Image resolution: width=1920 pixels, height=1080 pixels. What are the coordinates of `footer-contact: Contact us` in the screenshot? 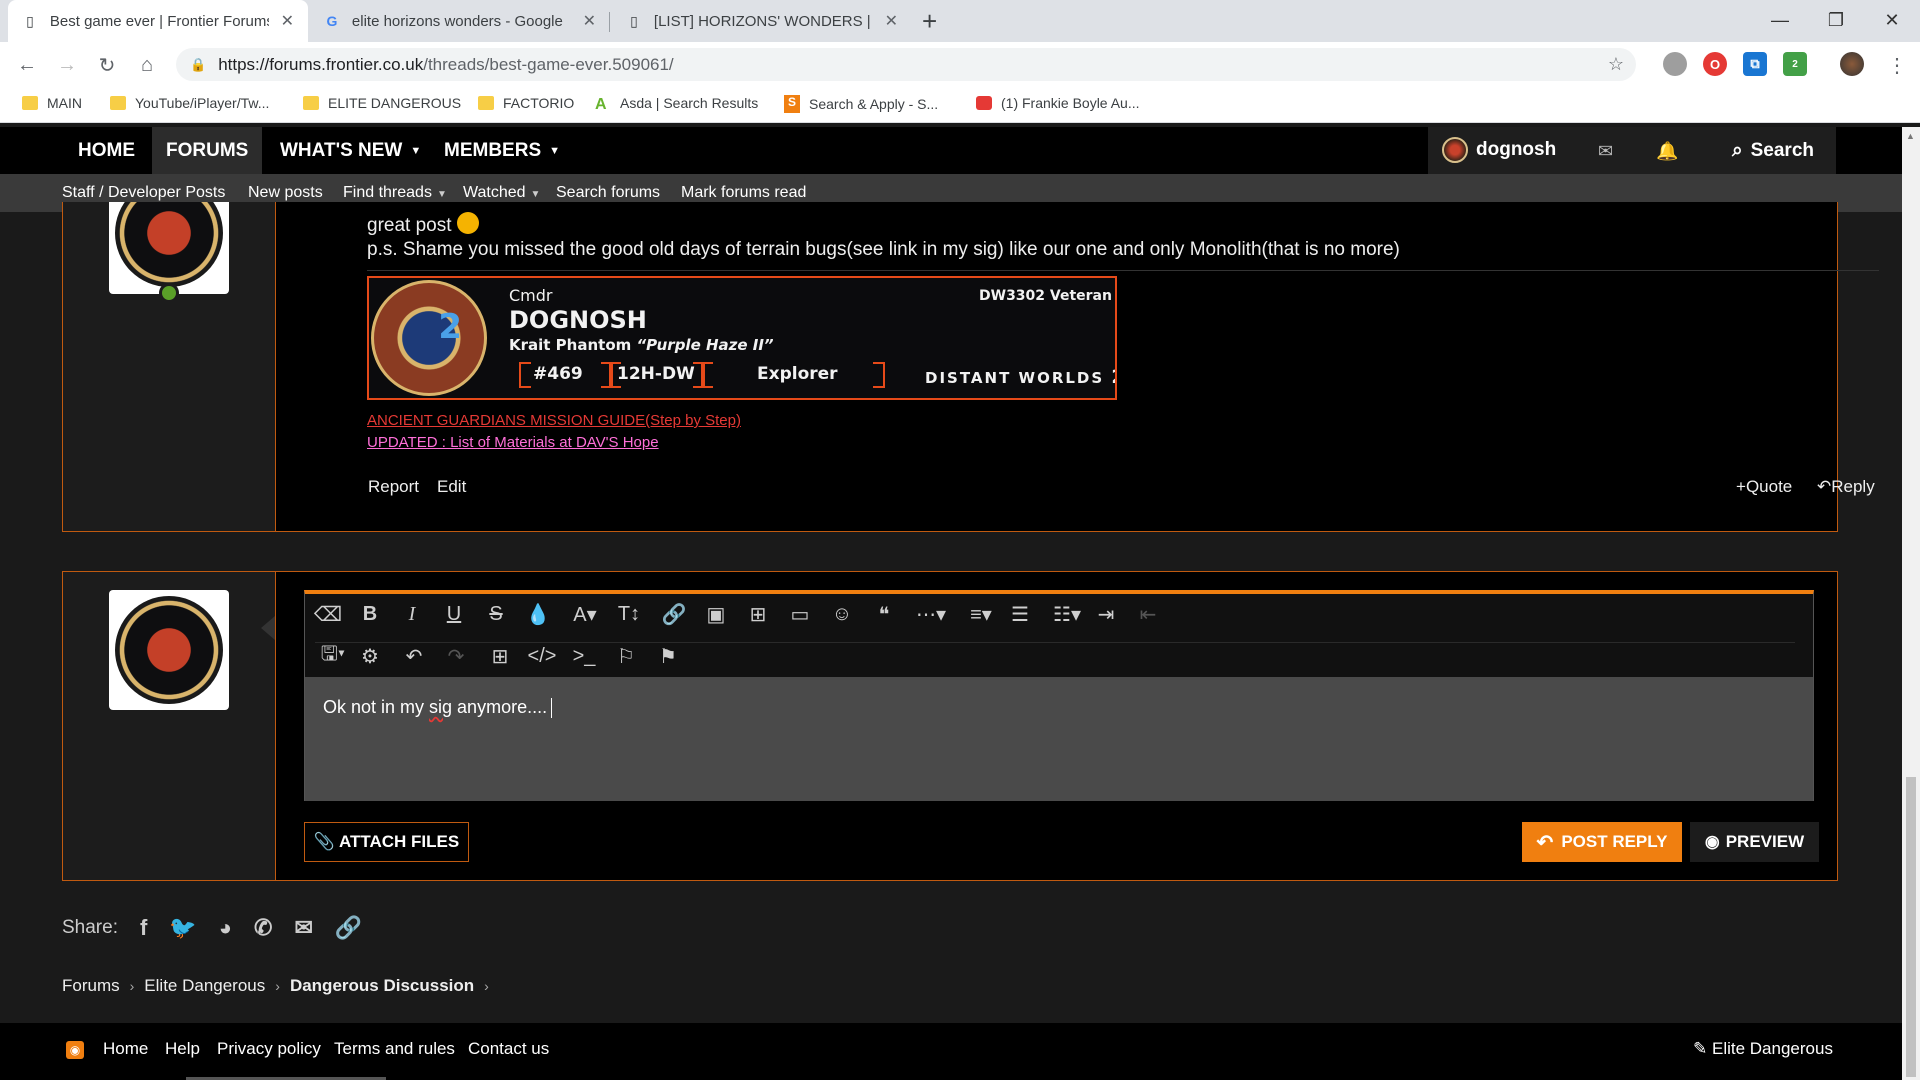 It's located at (508, 1049).